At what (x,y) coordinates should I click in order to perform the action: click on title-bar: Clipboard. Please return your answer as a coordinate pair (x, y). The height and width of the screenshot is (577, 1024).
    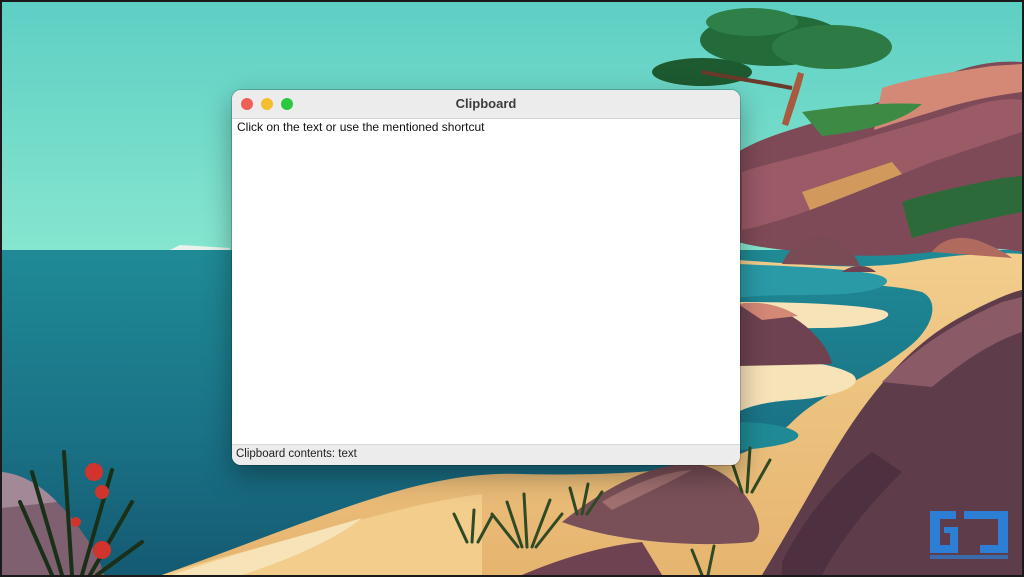
    Looking at the image, I should click on (486, 104).